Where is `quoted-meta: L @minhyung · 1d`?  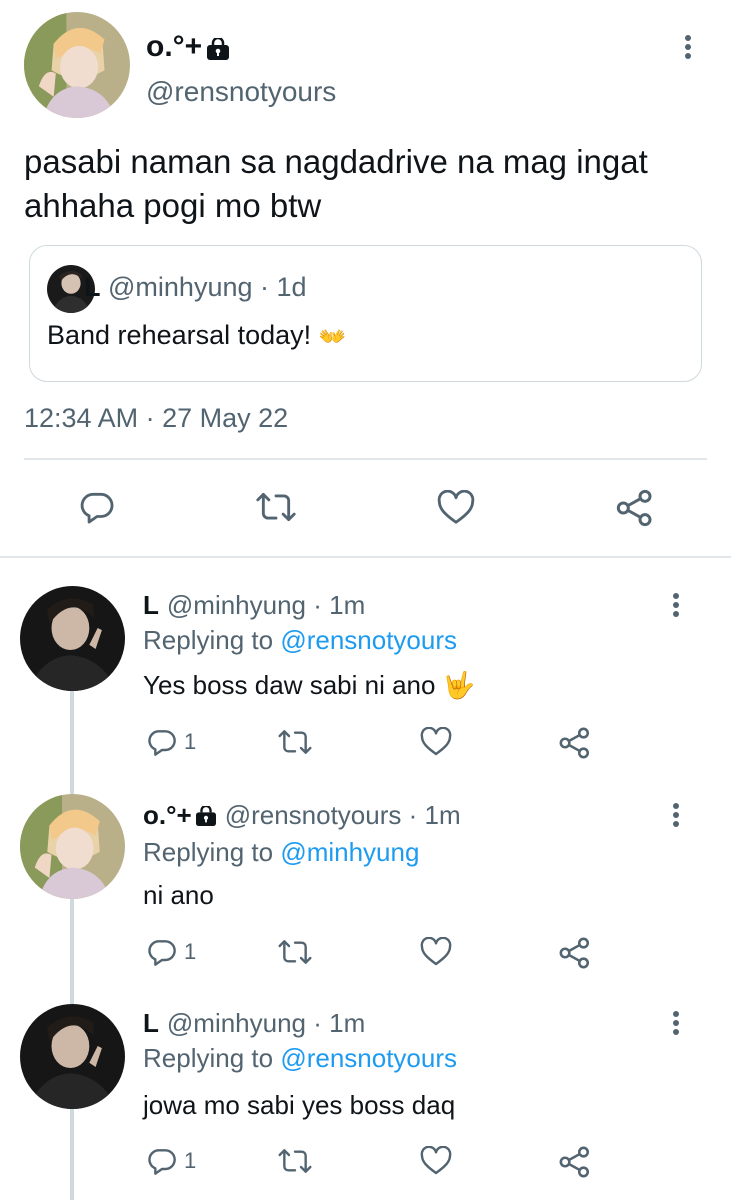 quoted-meta: L @minhyung · 1d is located at coordinates (195, 287).